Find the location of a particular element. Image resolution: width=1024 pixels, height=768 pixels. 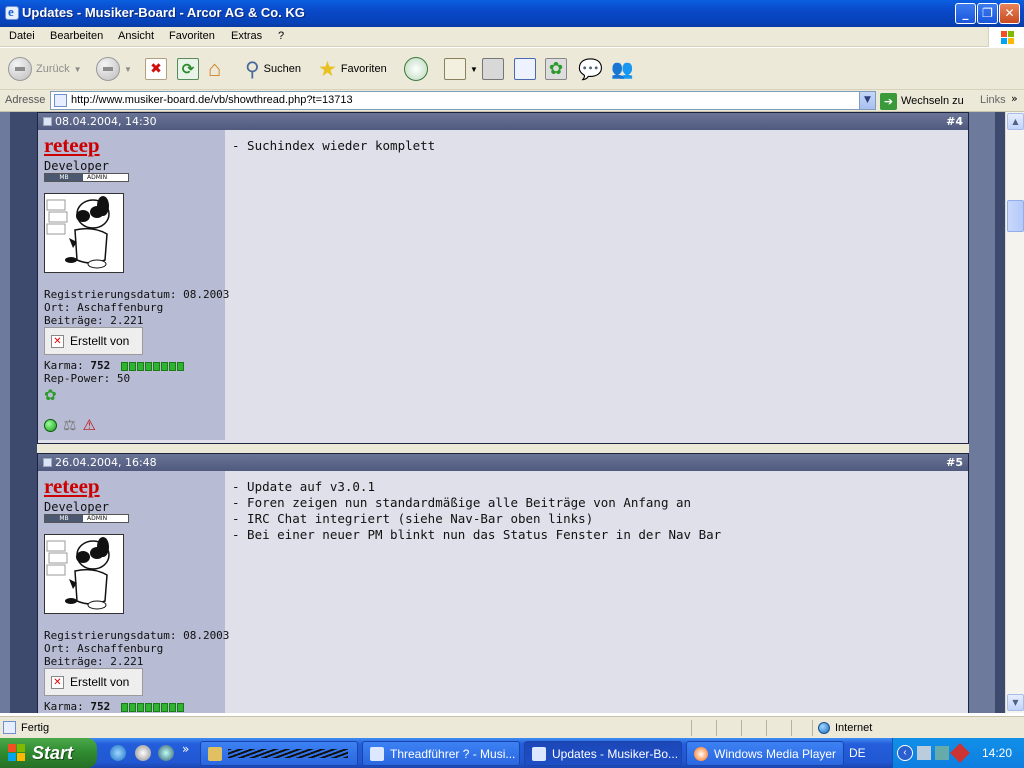

post-date: 08.04.2004, 14:30 is located at coordinates (106, 121).